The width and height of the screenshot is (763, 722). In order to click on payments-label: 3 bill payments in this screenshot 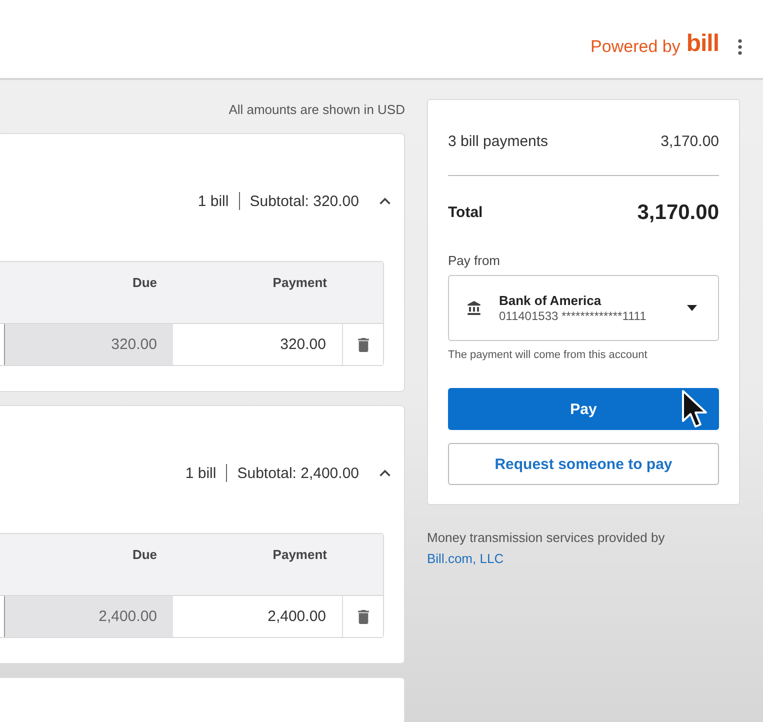, I will do `click(498, 142)`.